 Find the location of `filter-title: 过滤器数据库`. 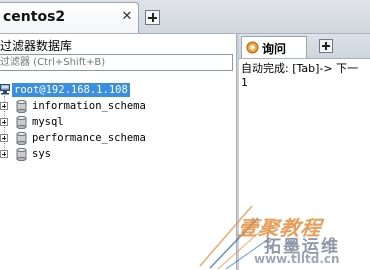

filter-title: 过滤器数据库 is located at coordinates (36, 46).